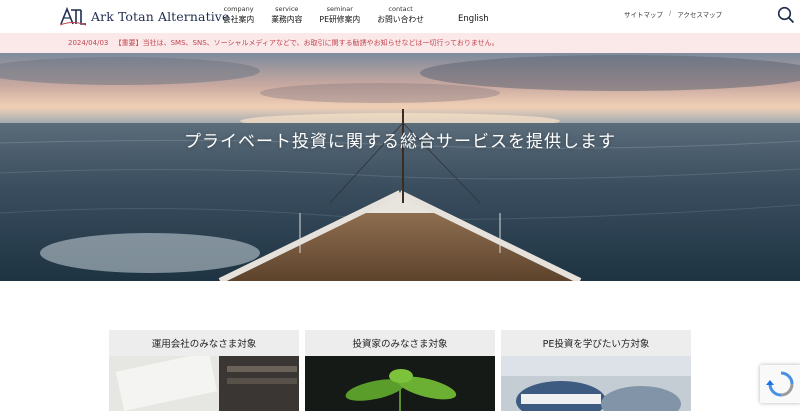 The height and width of the screenshot is (411, 800). Describe the element at coordinates (786, 15) in the screenshot. I see `search-icon` at that location.